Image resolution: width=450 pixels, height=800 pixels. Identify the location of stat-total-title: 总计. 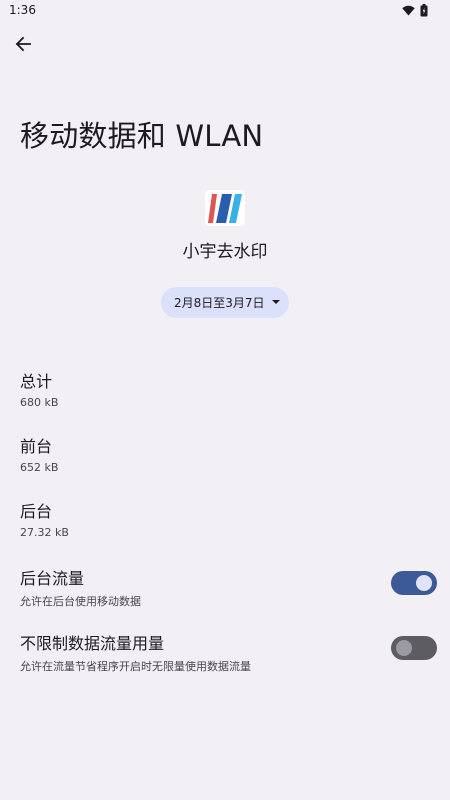
(36, 381).